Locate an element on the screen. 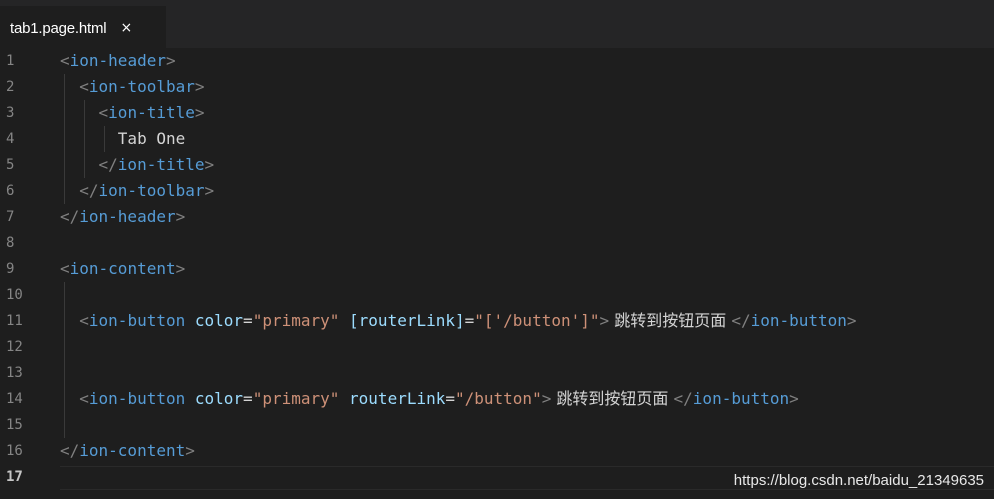  code-line: 5 </ion-title> is located at coordinates (497, 165).